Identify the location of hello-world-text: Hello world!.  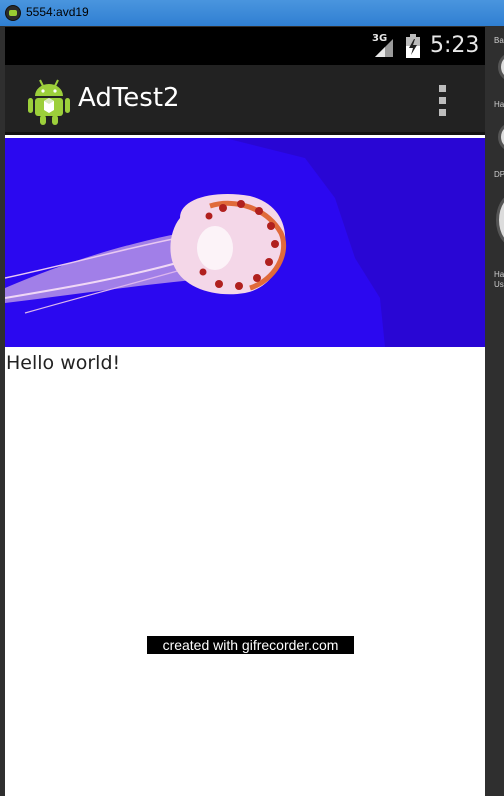
(63, 363).